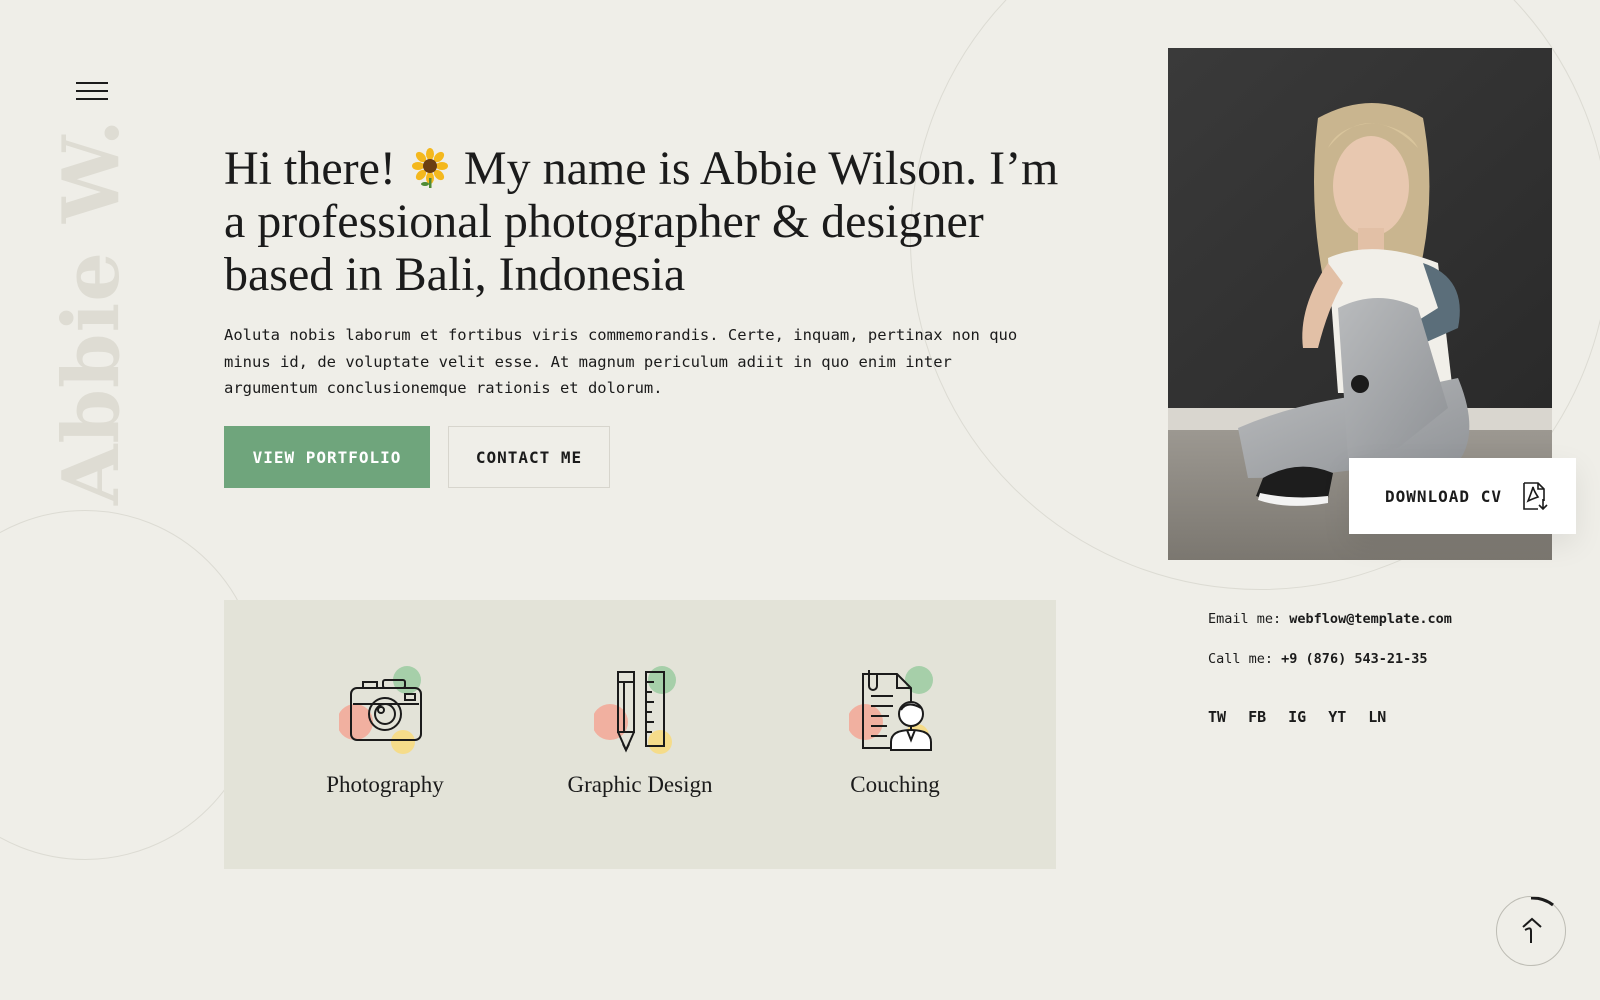  What do you see at coordinates (640, 784) in the screenshot?
I see `service-label: Graphic Design` at bounding box center [640, 784].